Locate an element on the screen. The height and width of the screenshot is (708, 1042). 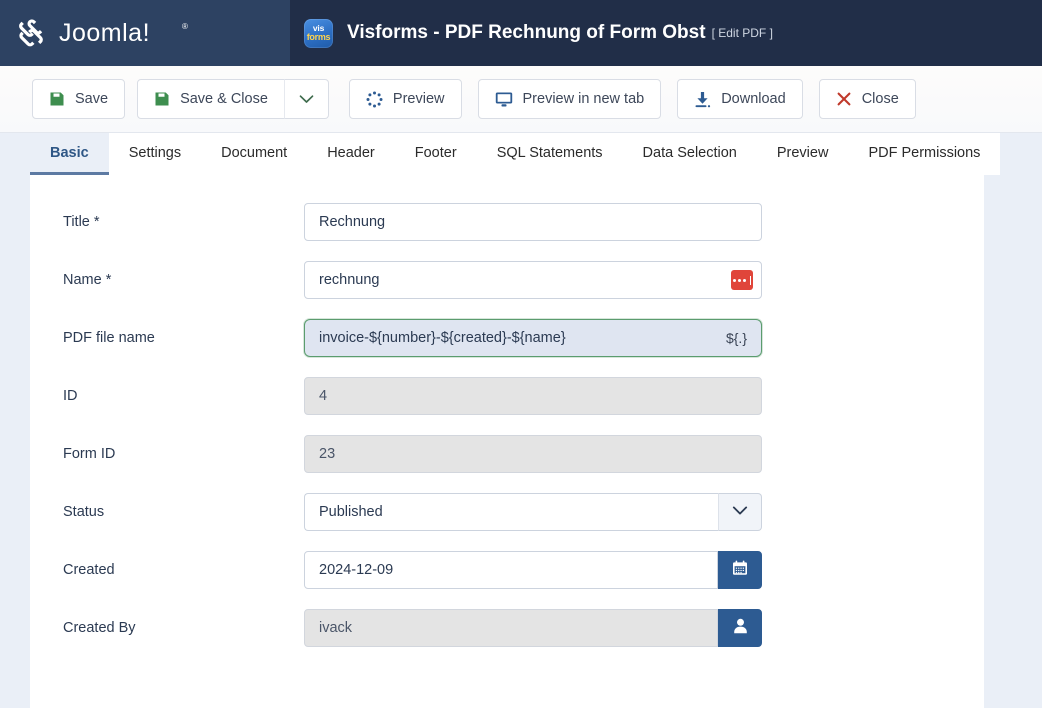
joomla-logo-icon: Joomla! ® is located at coordinates (134, 33).